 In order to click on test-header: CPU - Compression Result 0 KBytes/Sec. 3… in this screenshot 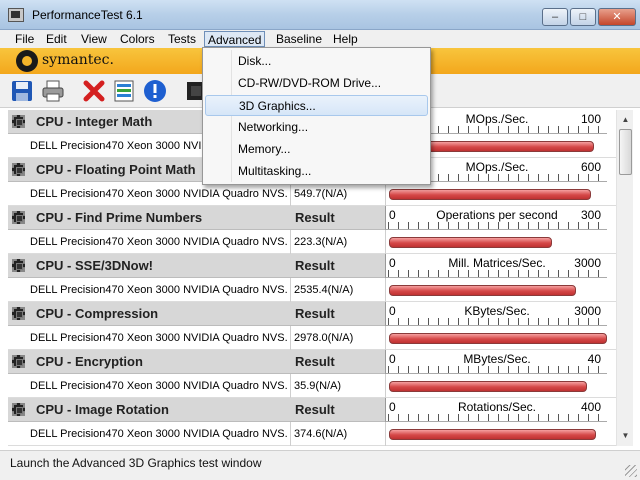, I will do `click(312, 314)`.